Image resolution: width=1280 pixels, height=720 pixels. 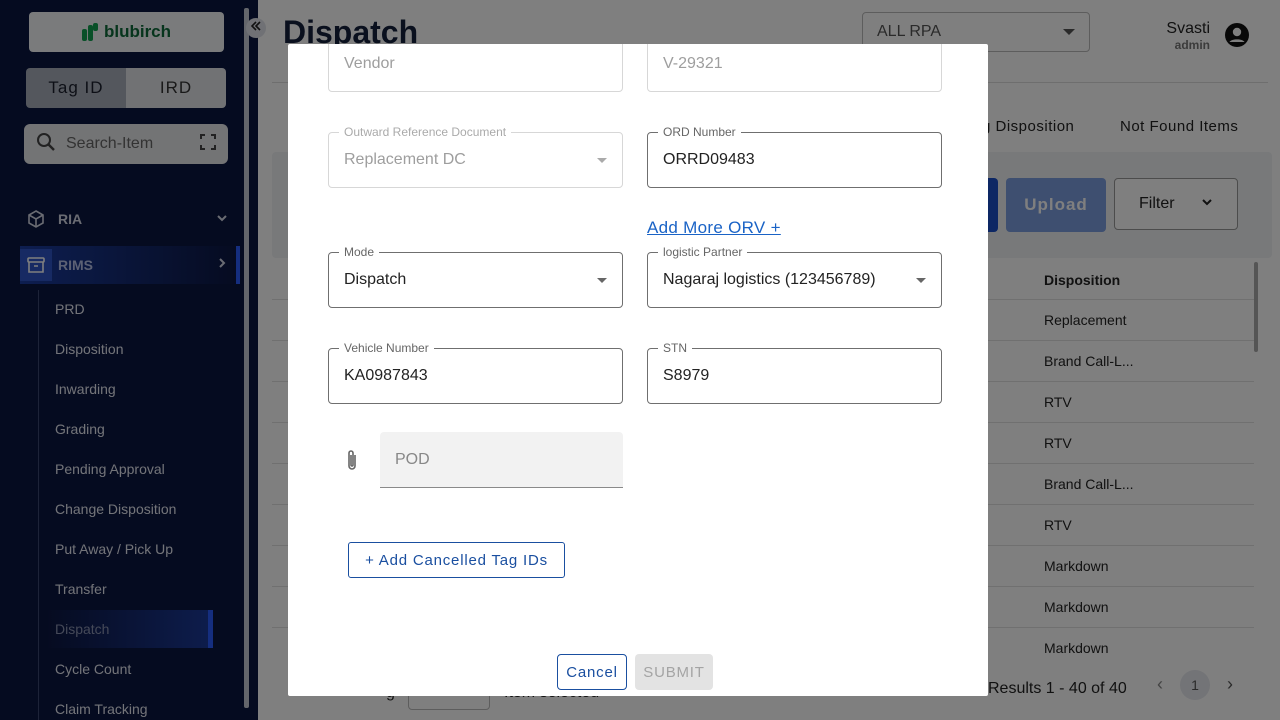 What do you see at coordinates (686, 375) in the screenshot?
I see `stn-value: S8979` at bounding box center [686, 375].